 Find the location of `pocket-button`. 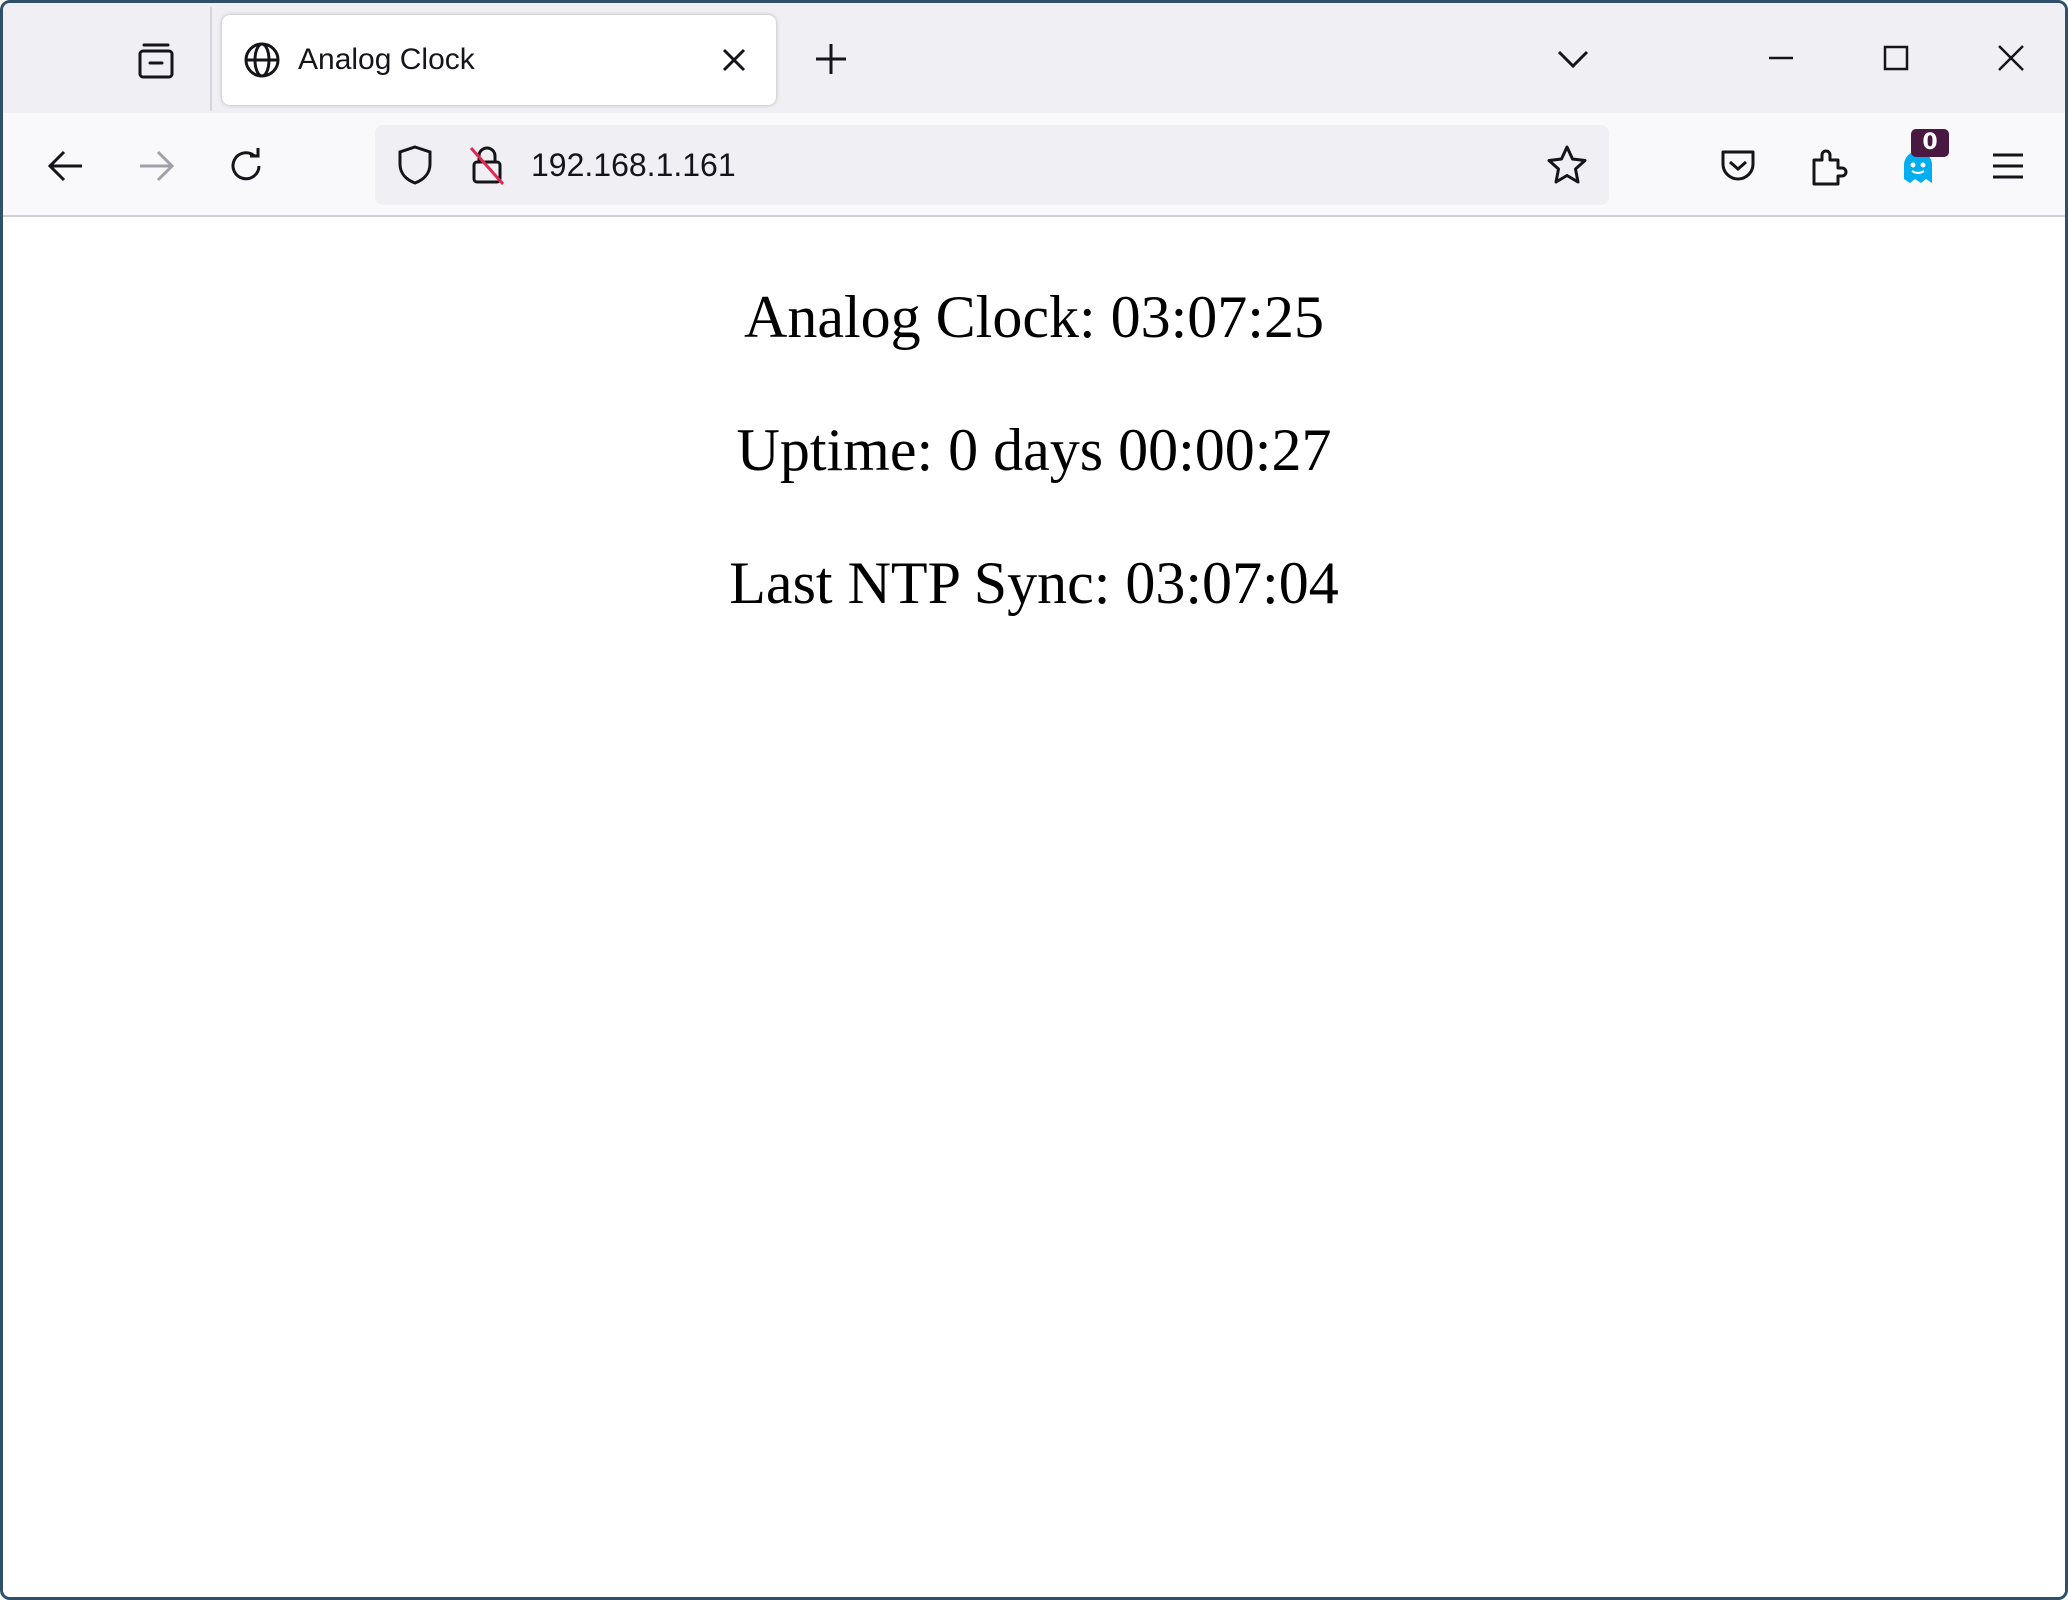

pocket-button is located at coordinates (1738, 166).